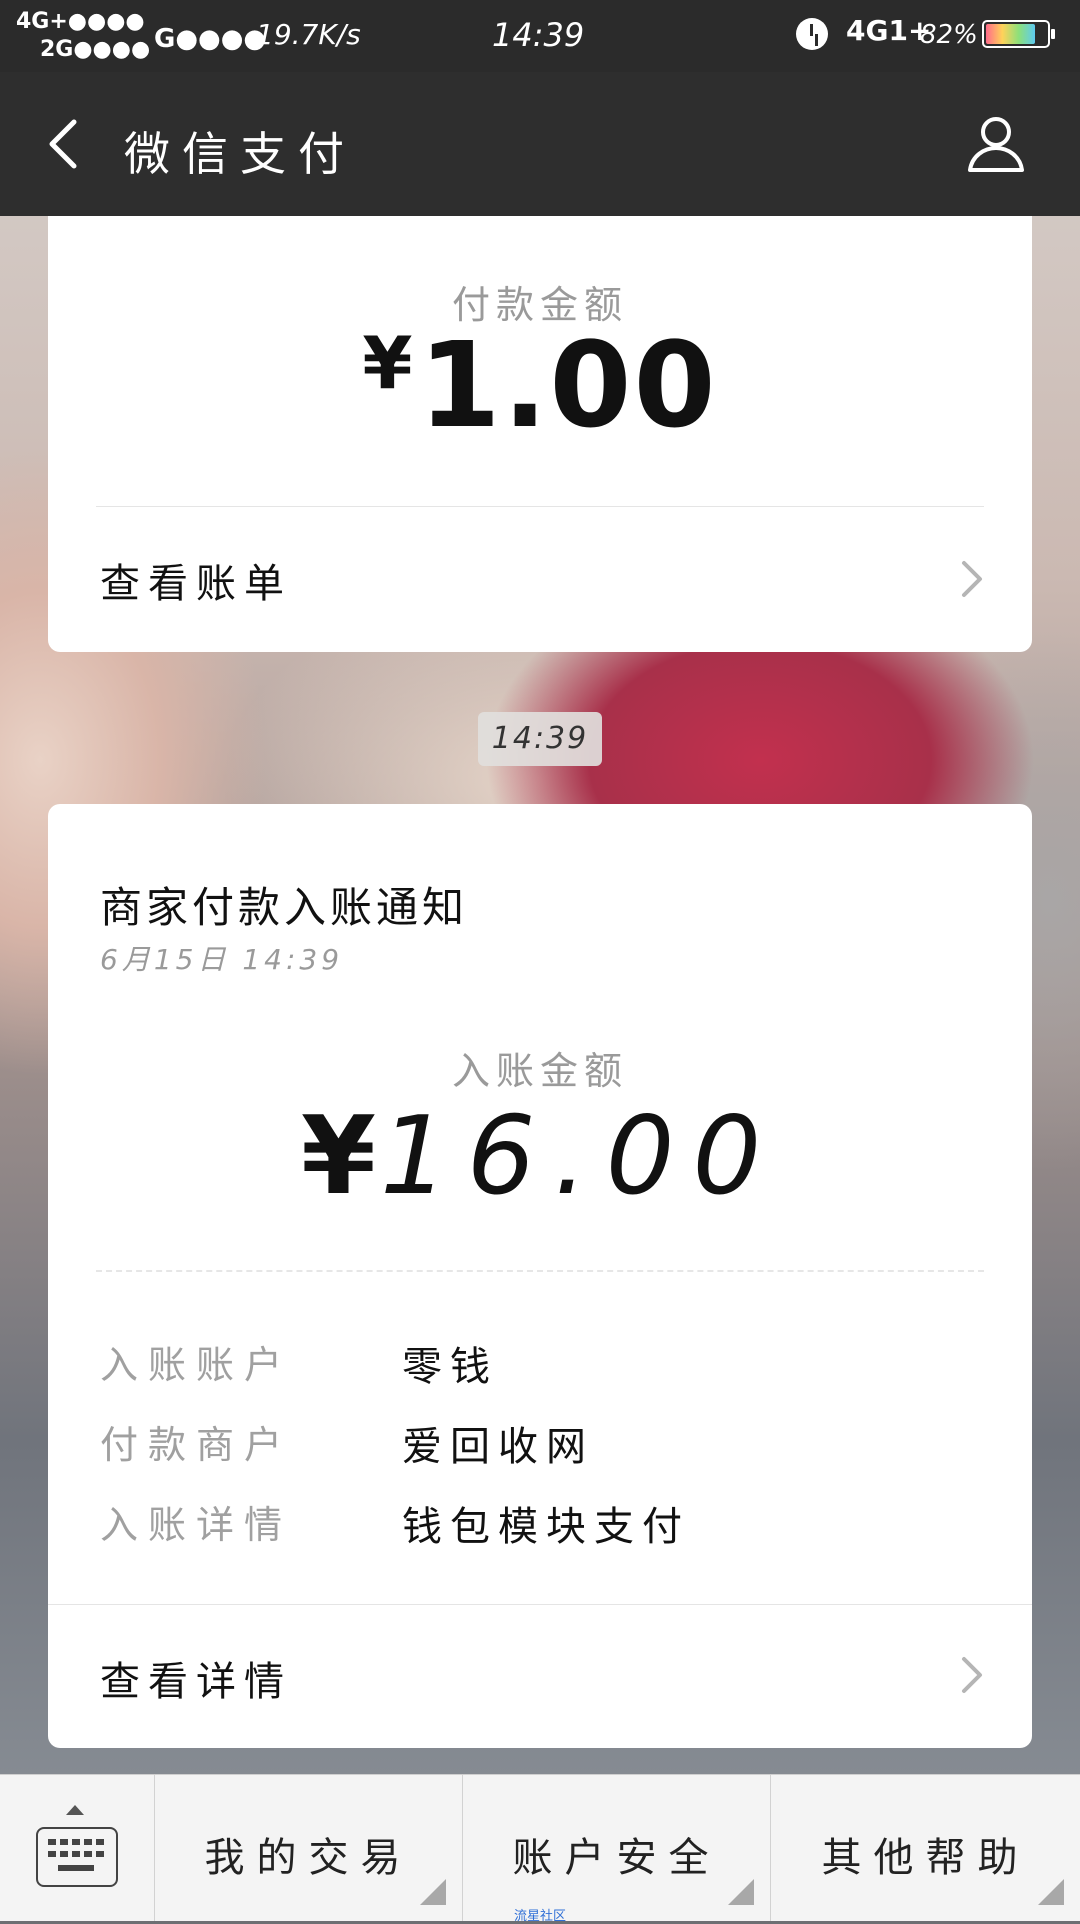 This screenshot has height=1924, width=1080. What do you see at coordinates (579, 1156) in the screenshot?
I see `income-amount-value: 16.00` at bounding box center [579, 1156].